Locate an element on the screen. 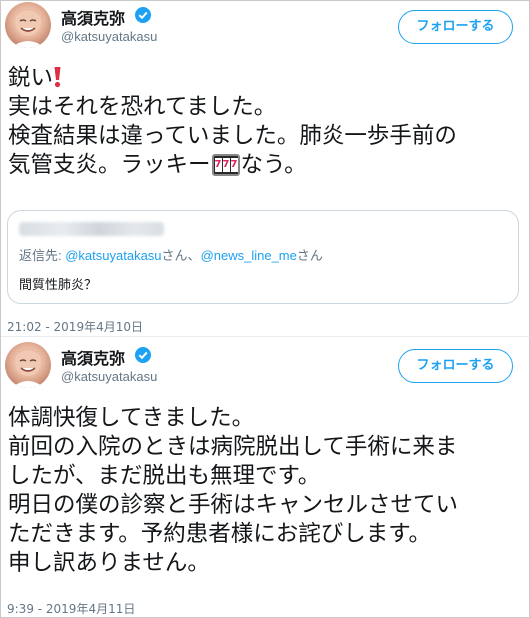  reply-to-line: 返信先: @katsuyatakasuさん、@news_line_meさん is located at coordinates (171, 254).